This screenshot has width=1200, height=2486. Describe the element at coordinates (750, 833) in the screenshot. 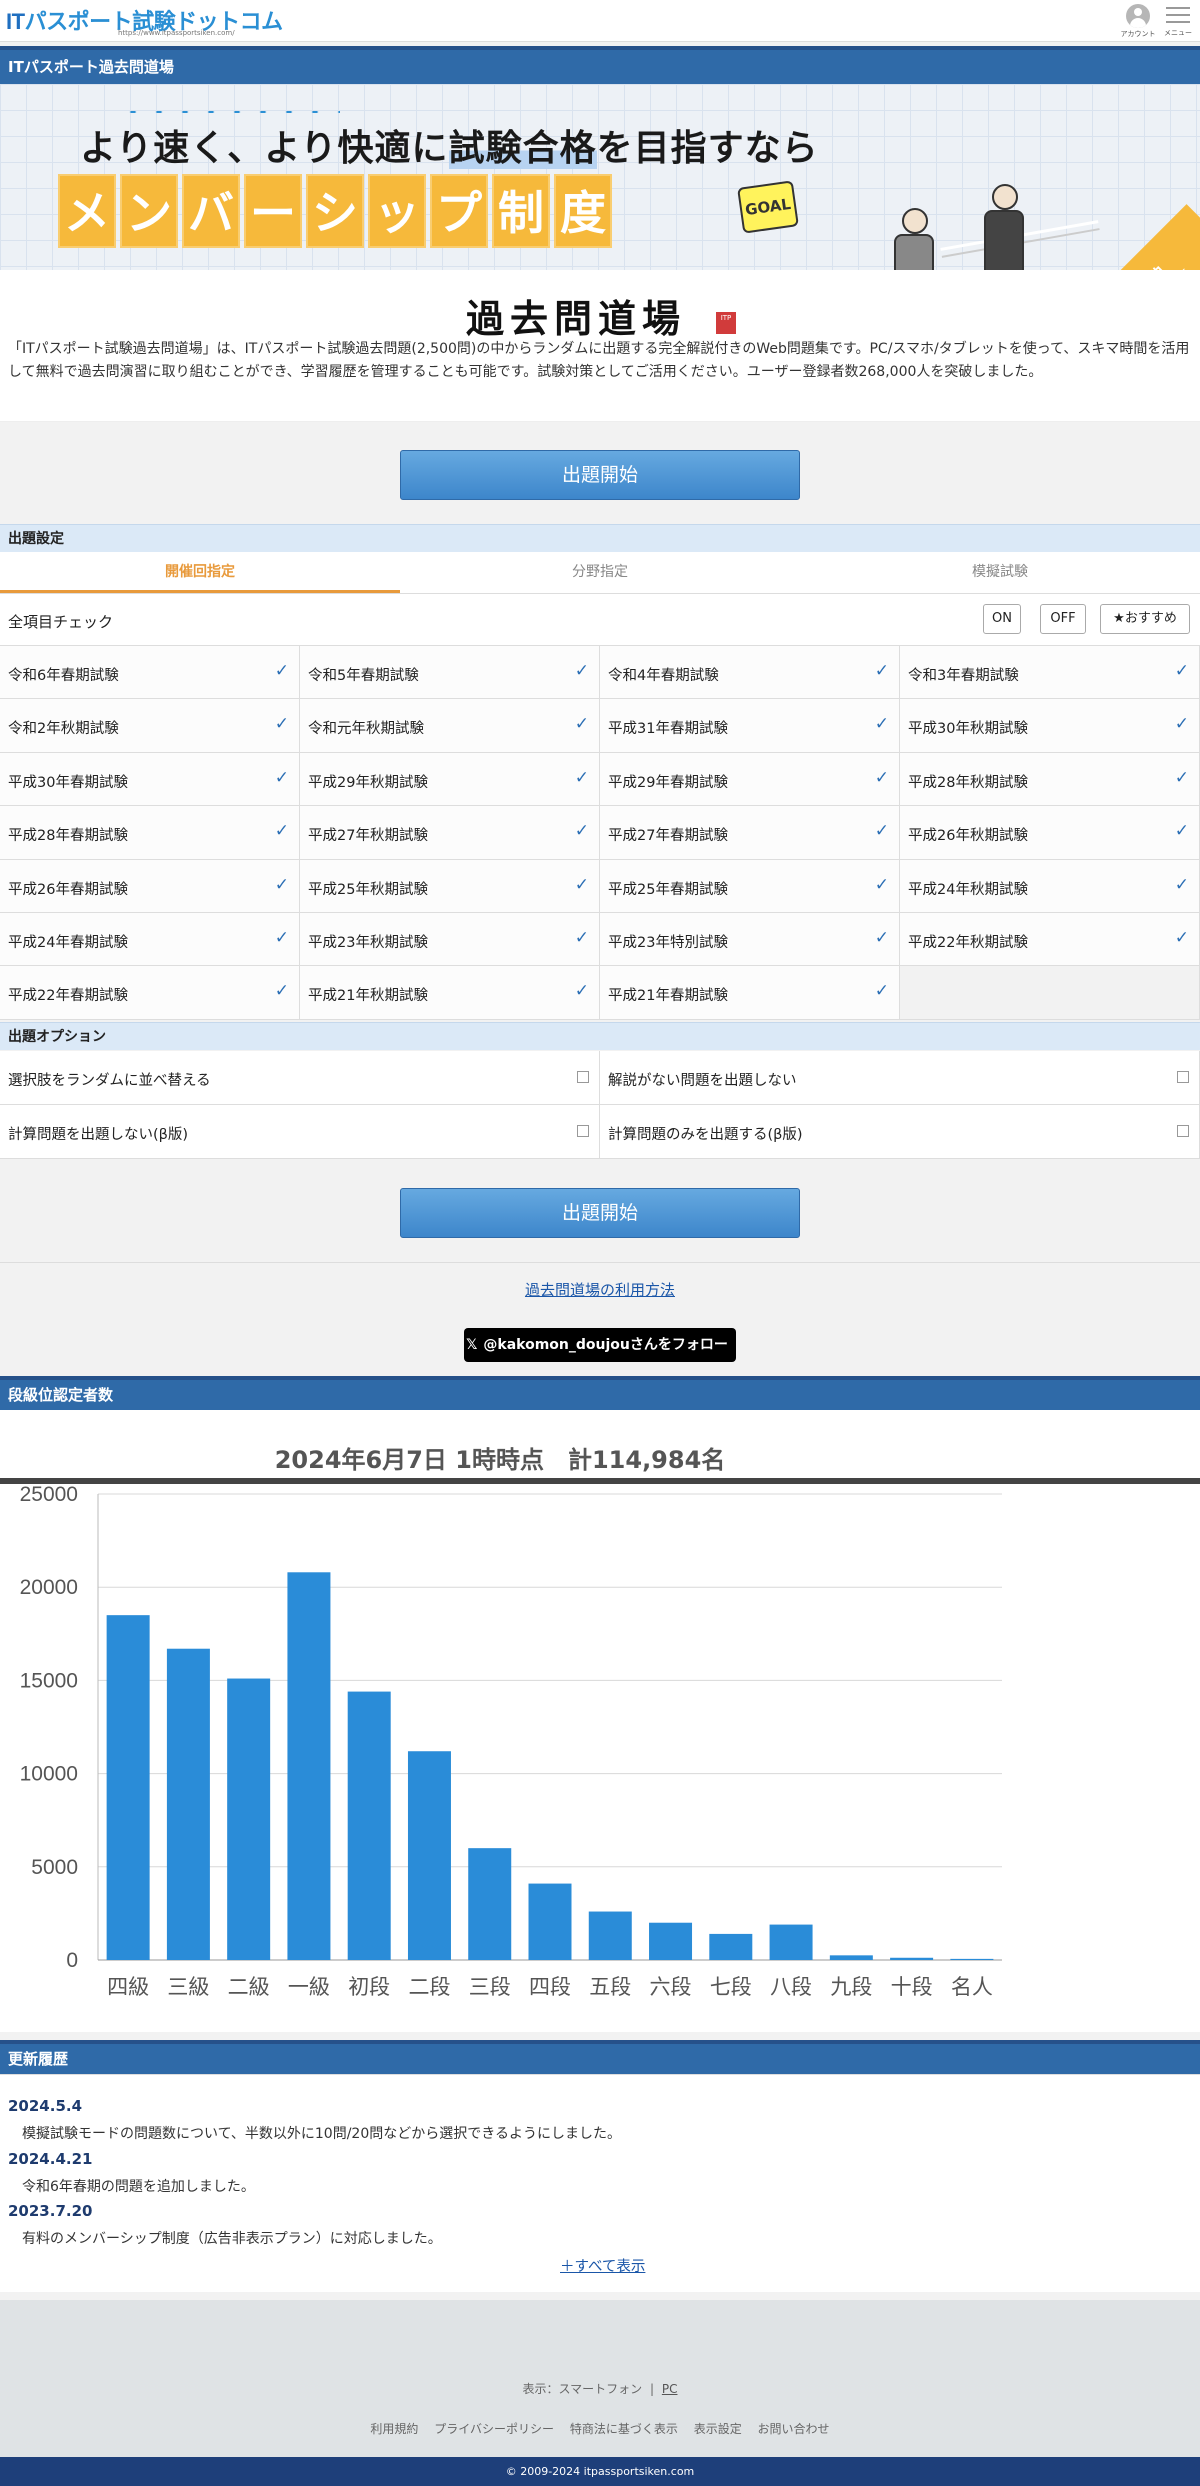

I see `exam-checkbox-item: 平成27年春期試験 ✓` at that location.